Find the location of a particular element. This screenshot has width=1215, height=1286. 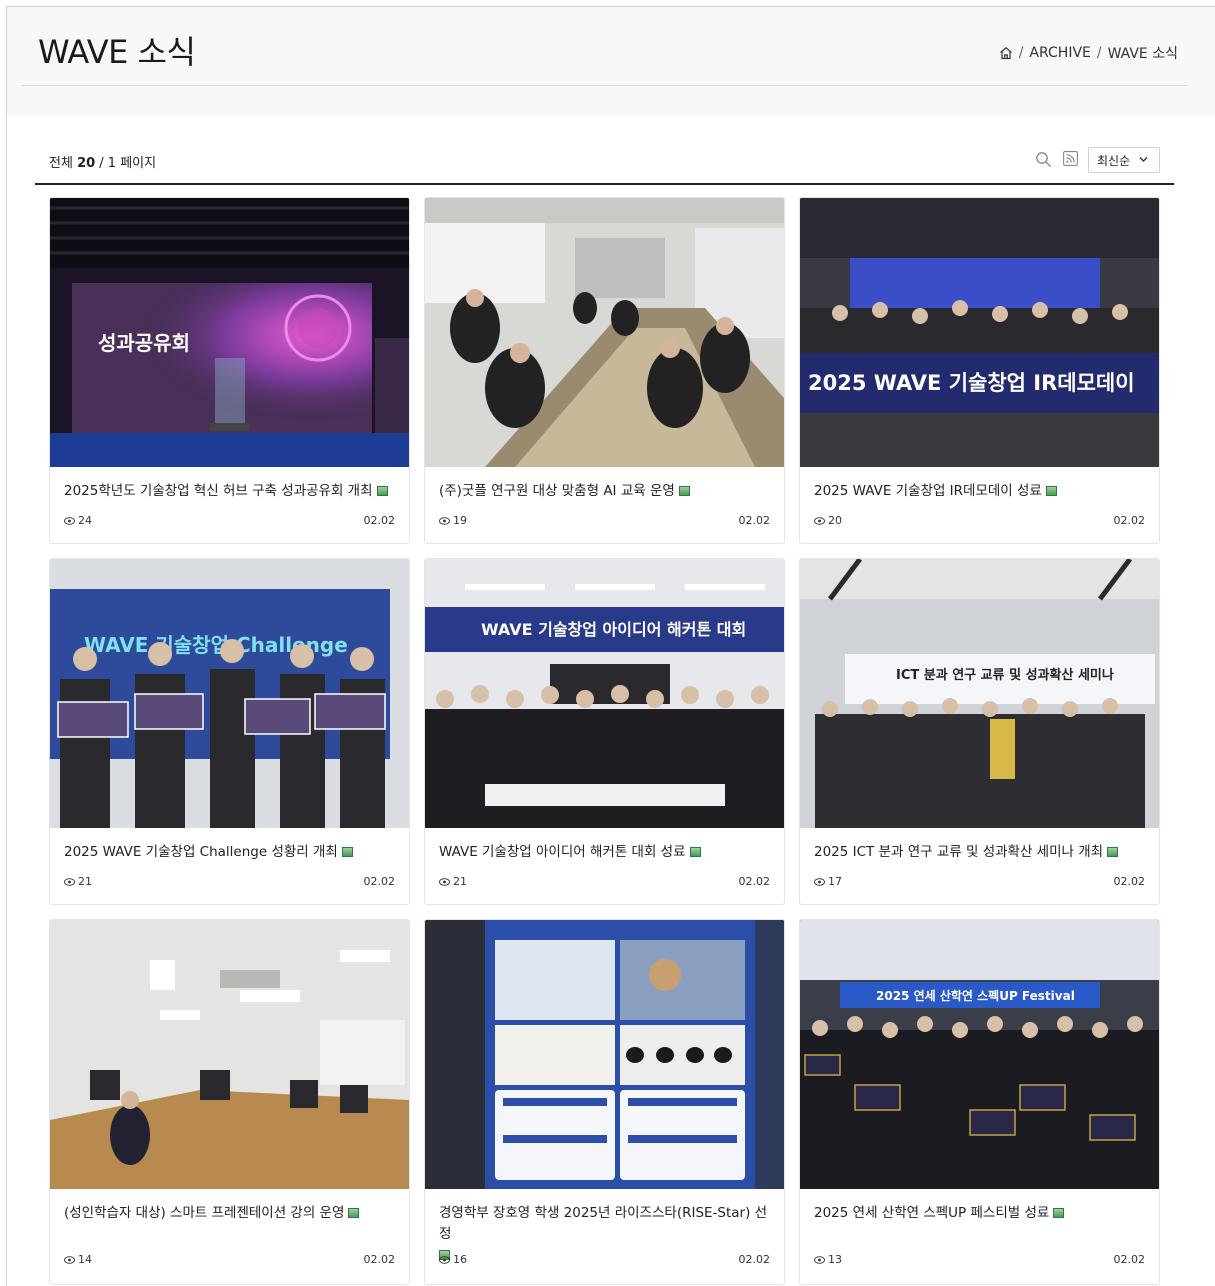

post-title: 2025 WAVE 기술창업 IR데모데이 성료 is located at coordinates (980, 491).